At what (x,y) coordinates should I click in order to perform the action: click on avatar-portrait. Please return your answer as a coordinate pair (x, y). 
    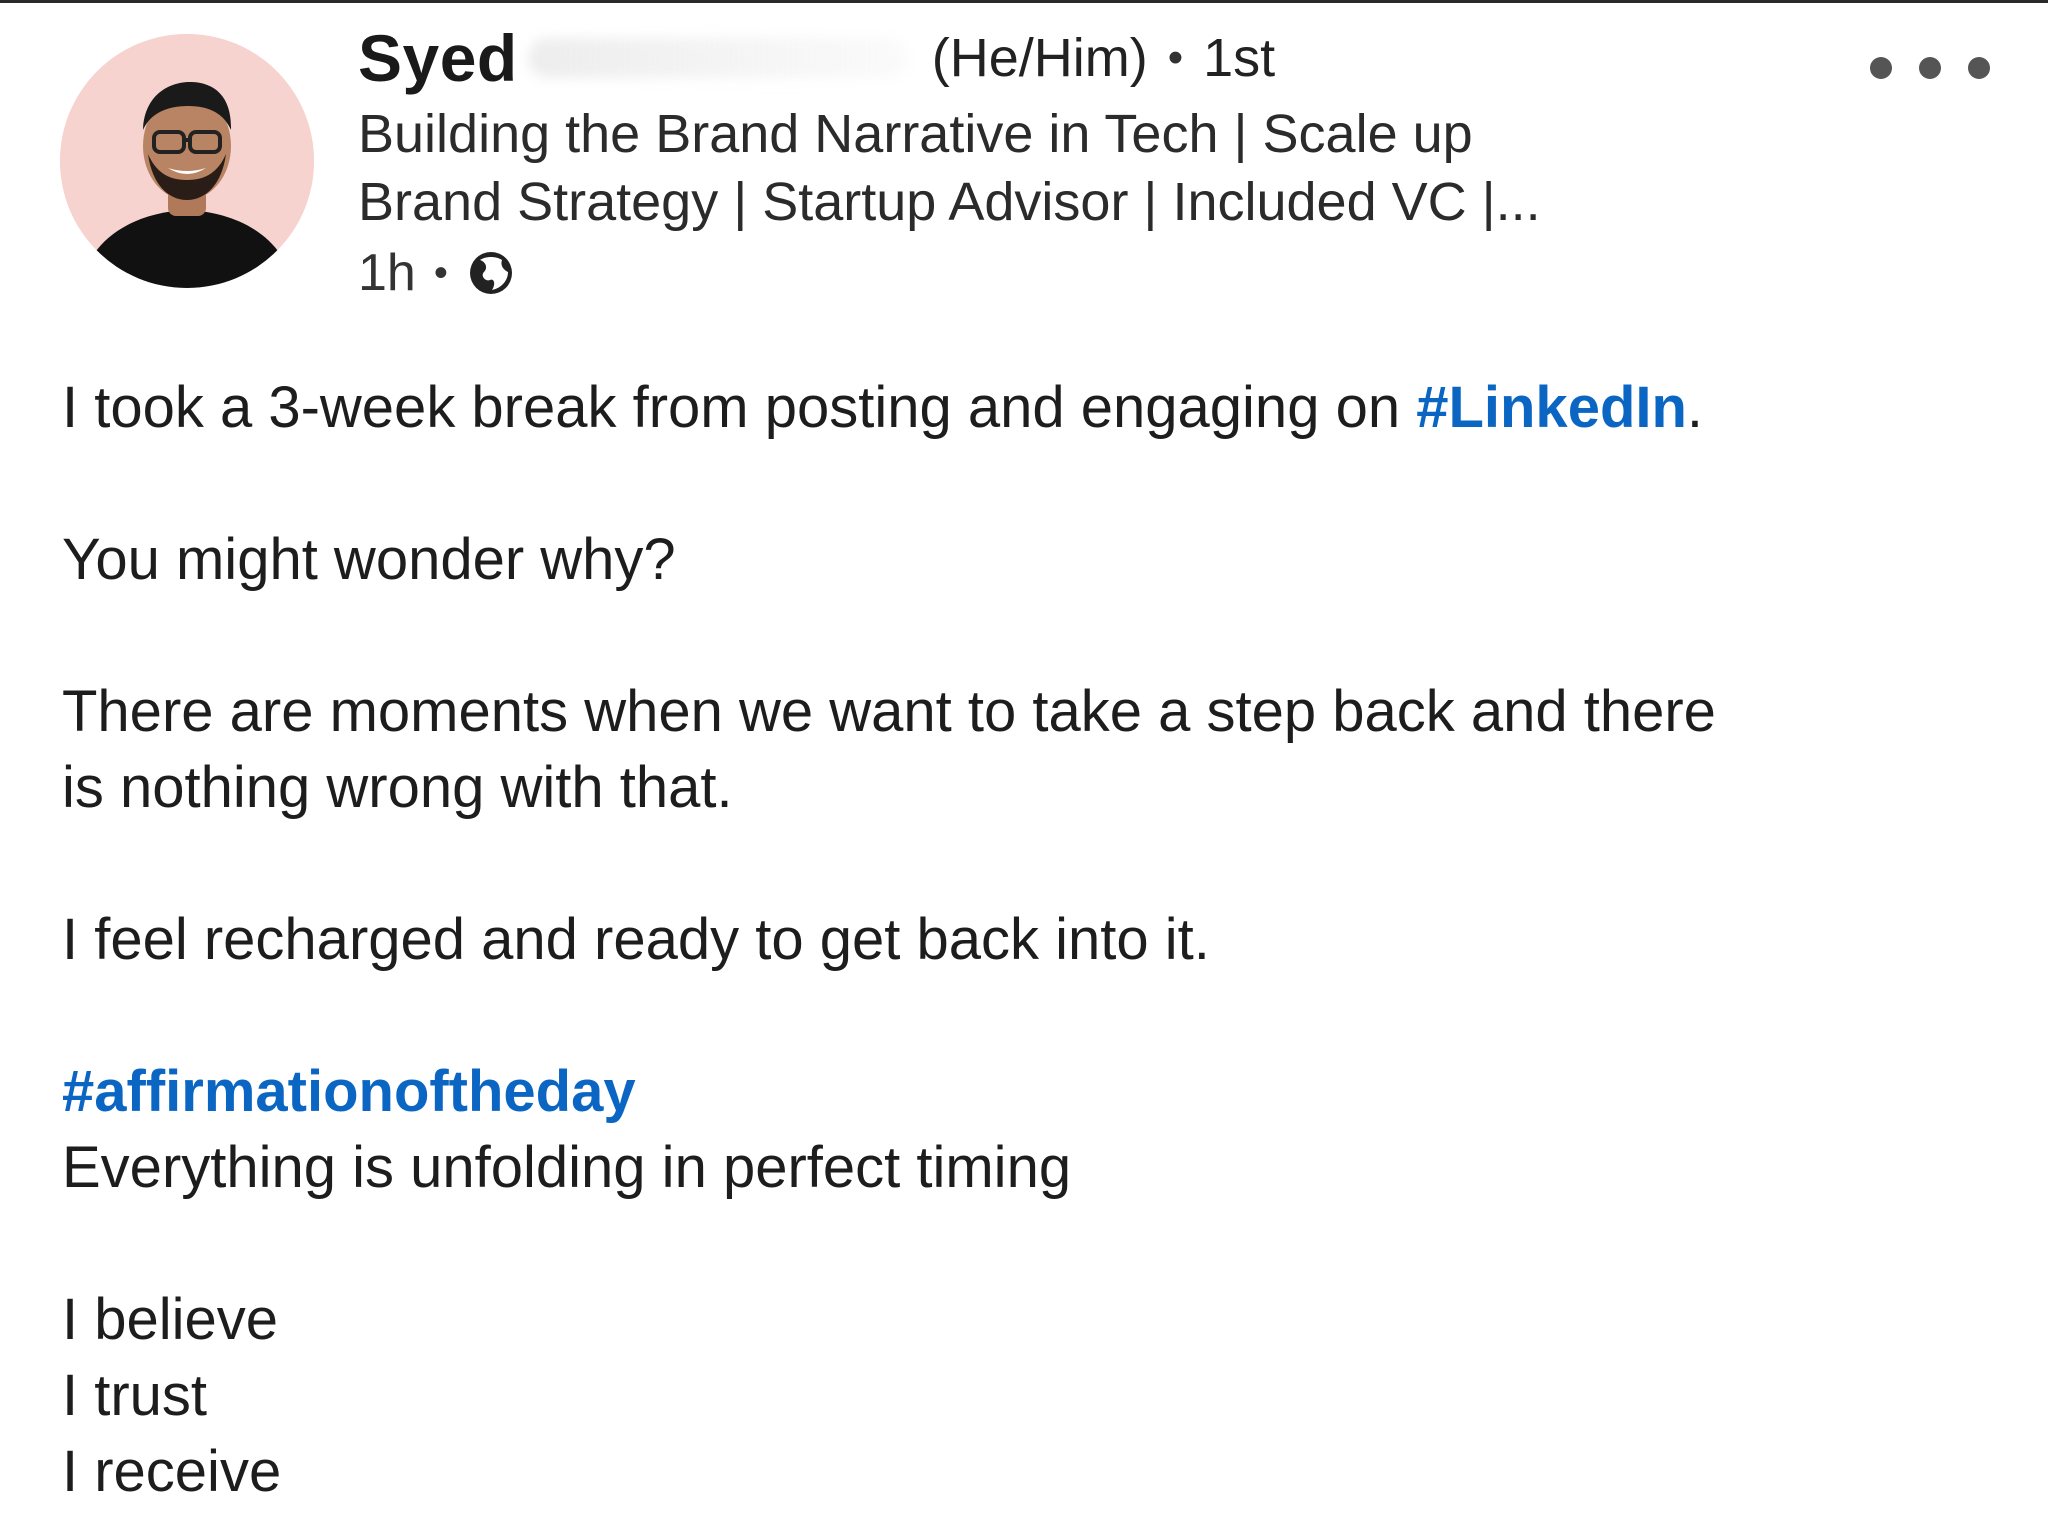
    Looking at the image, I should click on (187, 161).